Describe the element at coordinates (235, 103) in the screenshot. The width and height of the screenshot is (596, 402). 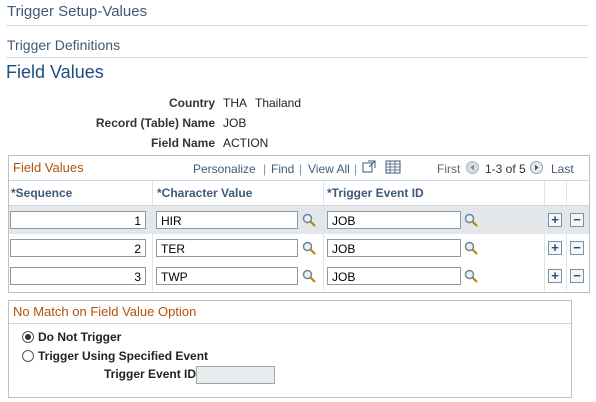
I see `country-code: THA` at that location.